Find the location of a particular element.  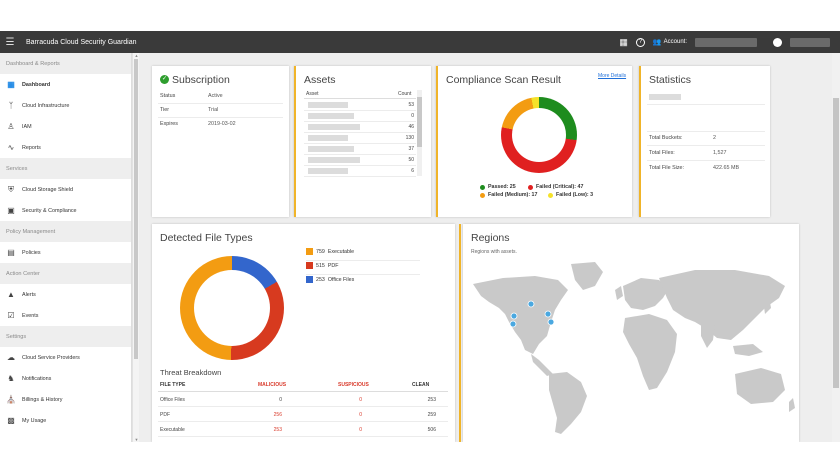

warning-icon: ▲ is located at coordinates (11, 294).